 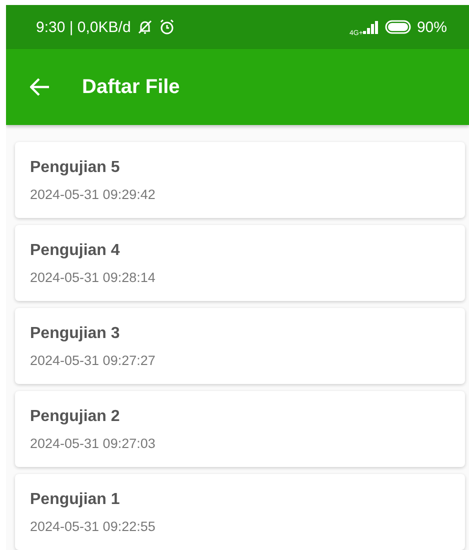 I want to click on alarm-clock-icon, so click(x=166, y=27).